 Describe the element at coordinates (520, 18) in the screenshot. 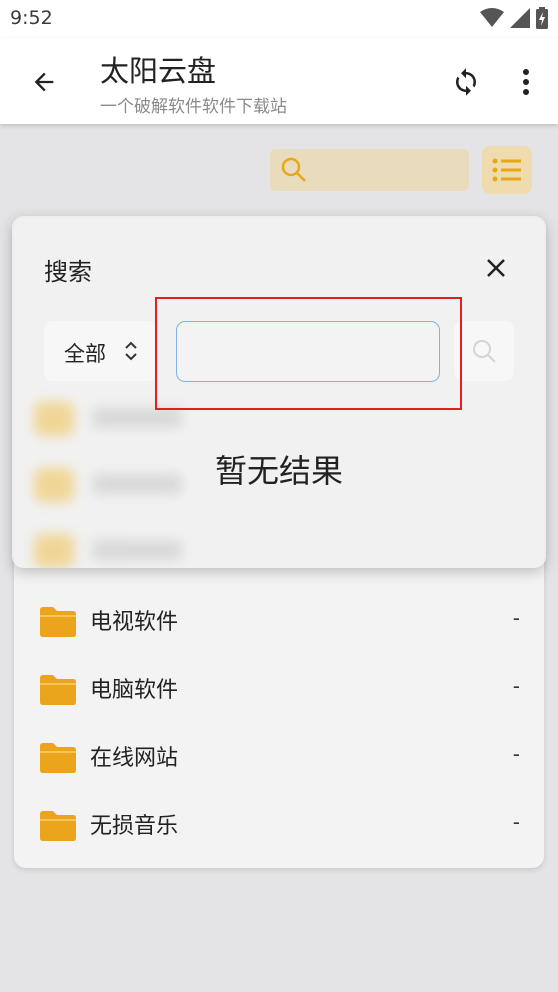

I see `signal-icon` at that location.